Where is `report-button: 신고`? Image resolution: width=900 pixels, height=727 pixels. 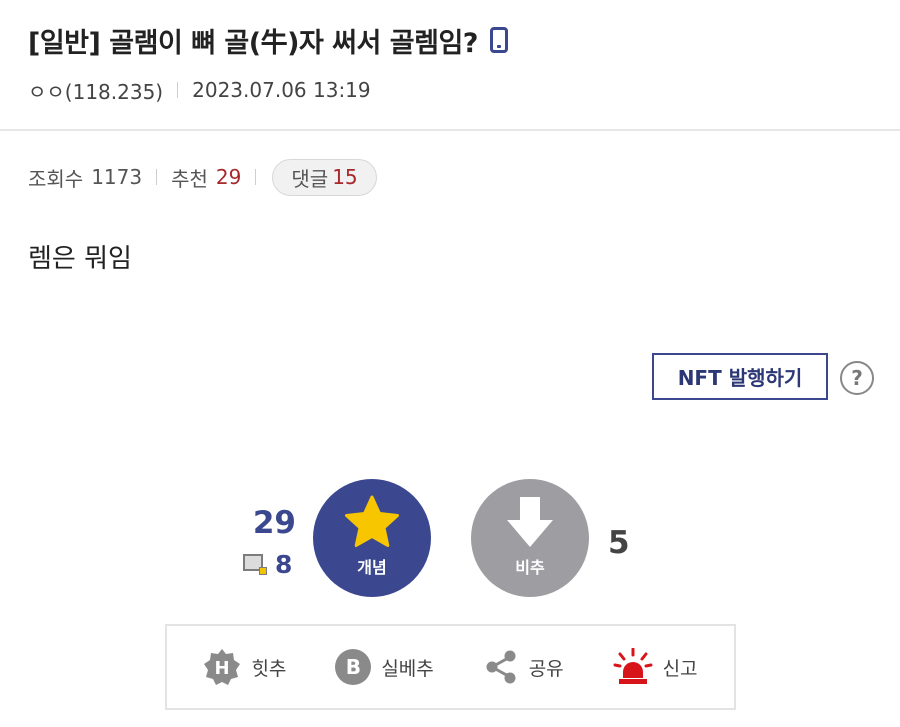 report-button: 신고 is located at coordinates (655, 667).